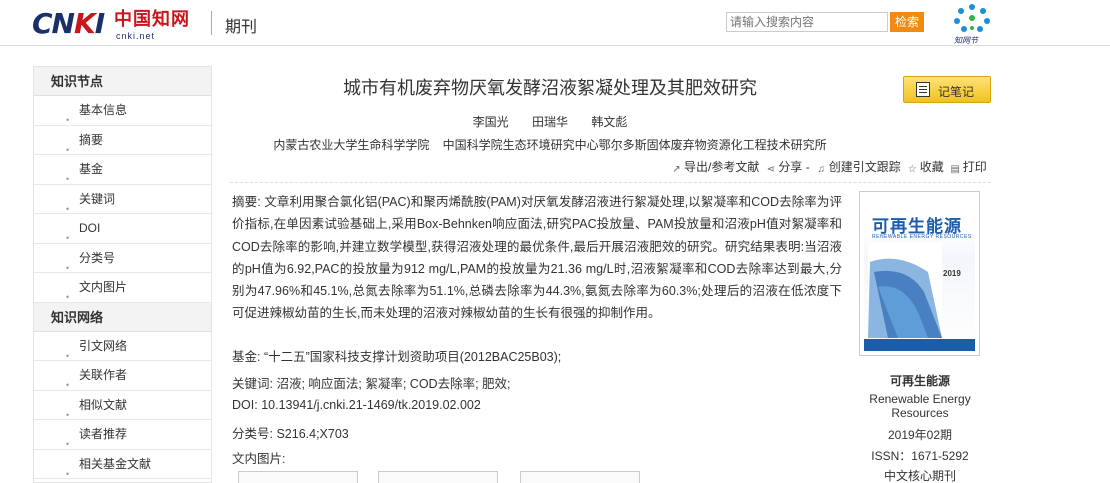  Describe the element at coordinates (905, 290) in the screenshot. I see `cover-art-icon` at that location.